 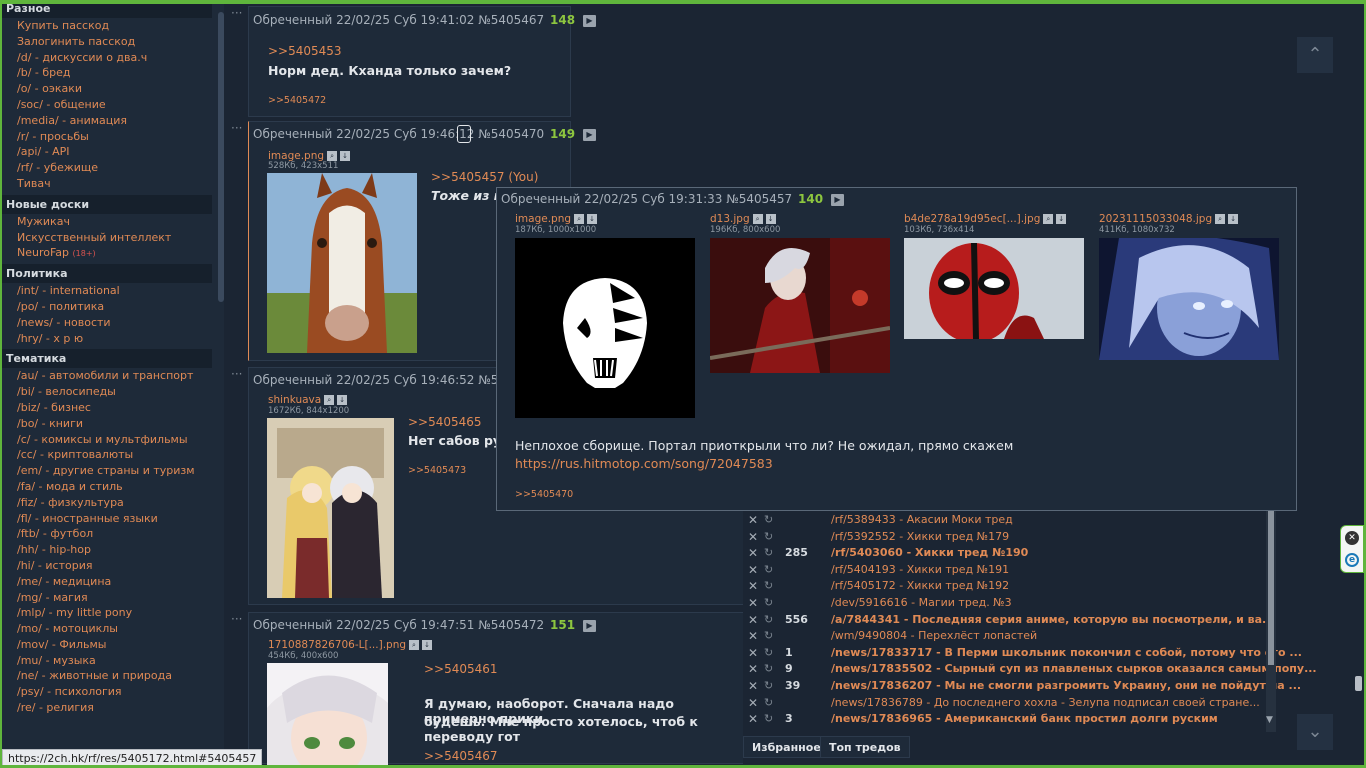 What do you see at coordinates (113, 89) in the screenshot?
I see `sidebar-item: /o/ - оэкаки` at bounding box center [113, 89].